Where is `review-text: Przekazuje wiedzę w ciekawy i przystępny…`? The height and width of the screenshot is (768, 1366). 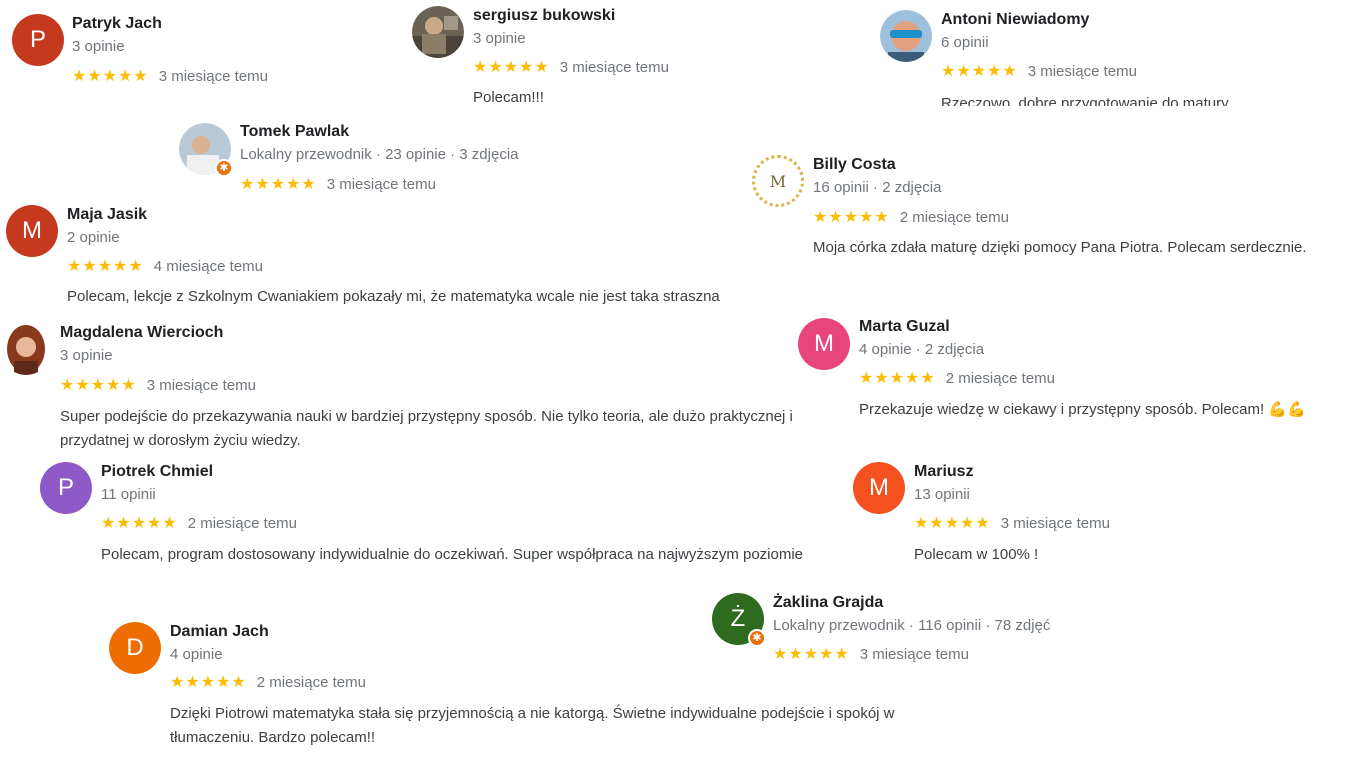
review-text: Przekazuje wiedzę w ciekawy i przystępny… is located at coordinates (1082, 409).